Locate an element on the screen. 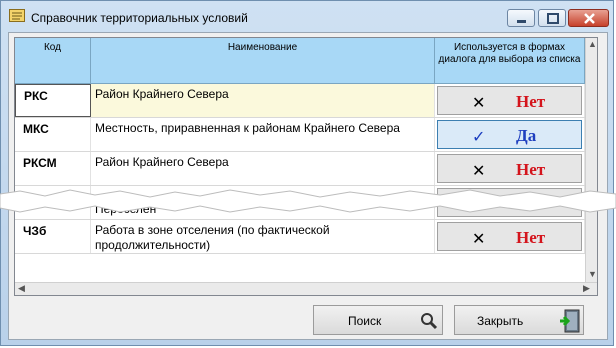 Image resolution: width=616 pixels, height=348 pixels. code-cell: ЧЗб is located at coordinates (53, 236).